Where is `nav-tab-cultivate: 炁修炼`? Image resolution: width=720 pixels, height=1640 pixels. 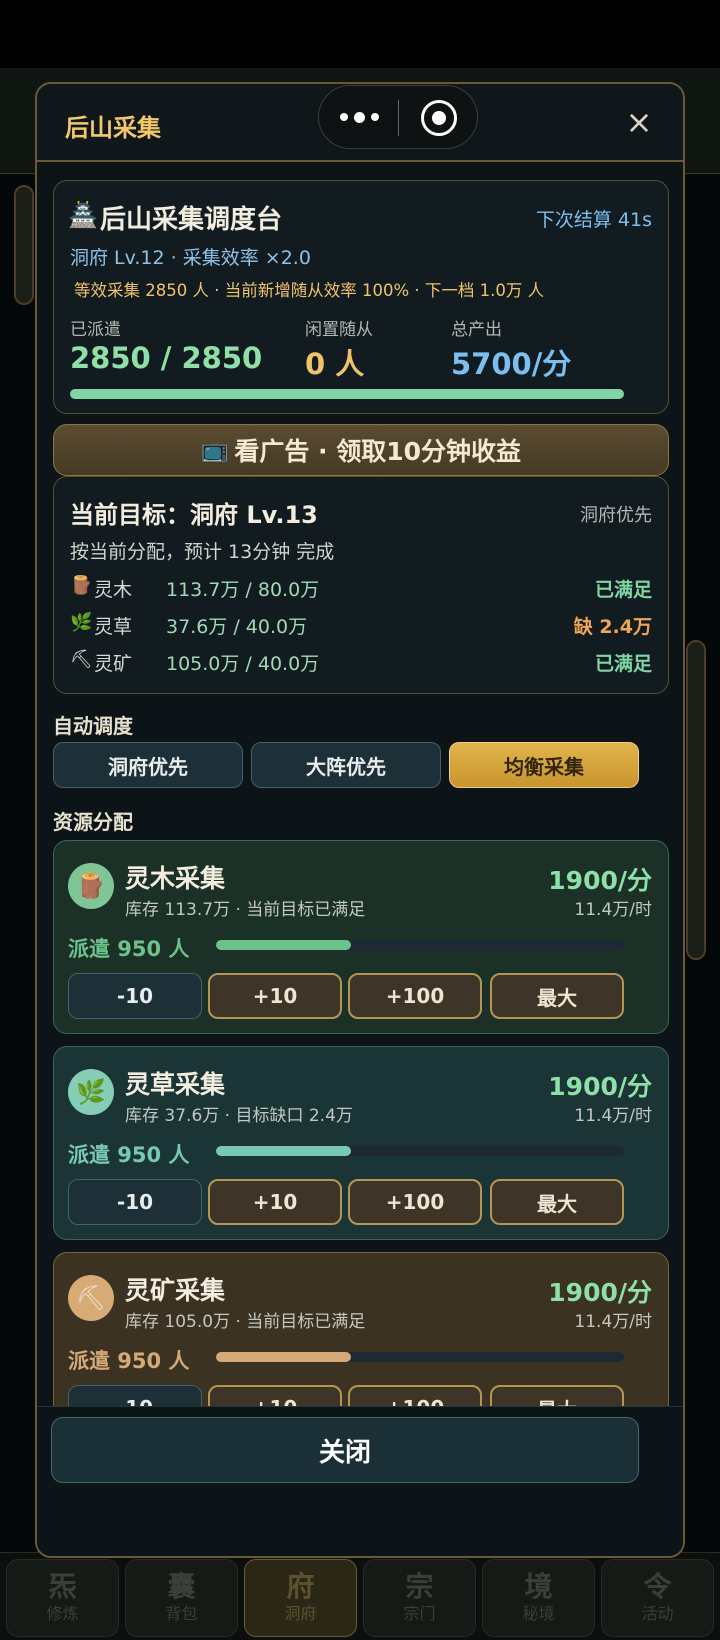
nav-tab-cultivate: 炁修炼 is located at coordinates (62, 1598).